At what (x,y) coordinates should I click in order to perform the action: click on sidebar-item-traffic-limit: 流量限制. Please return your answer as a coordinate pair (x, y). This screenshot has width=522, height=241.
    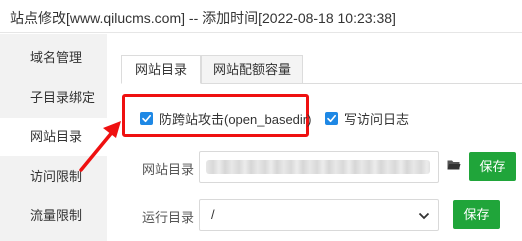
    Looking at the image, I should click on (53, 216).